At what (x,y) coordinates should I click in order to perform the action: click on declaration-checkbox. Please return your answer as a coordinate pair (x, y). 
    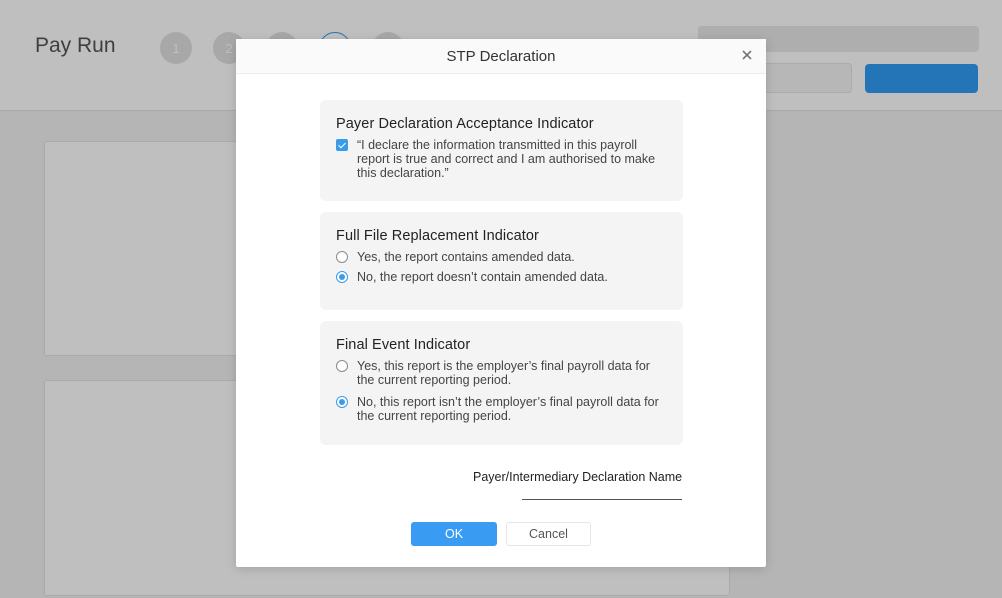
    Looking at the image, I should click on (342, 145).